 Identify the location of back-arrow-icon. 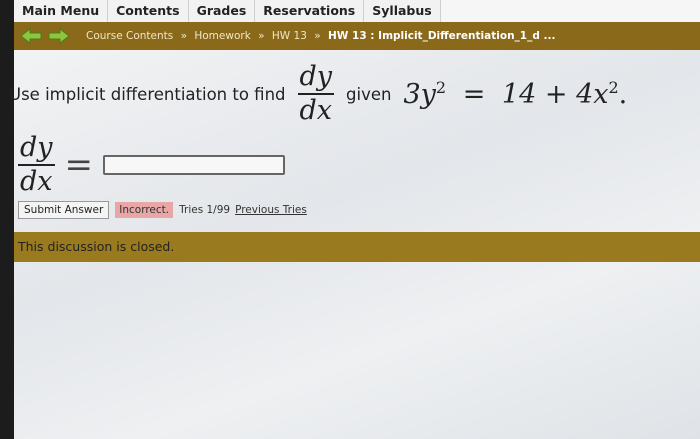
(31, 36).